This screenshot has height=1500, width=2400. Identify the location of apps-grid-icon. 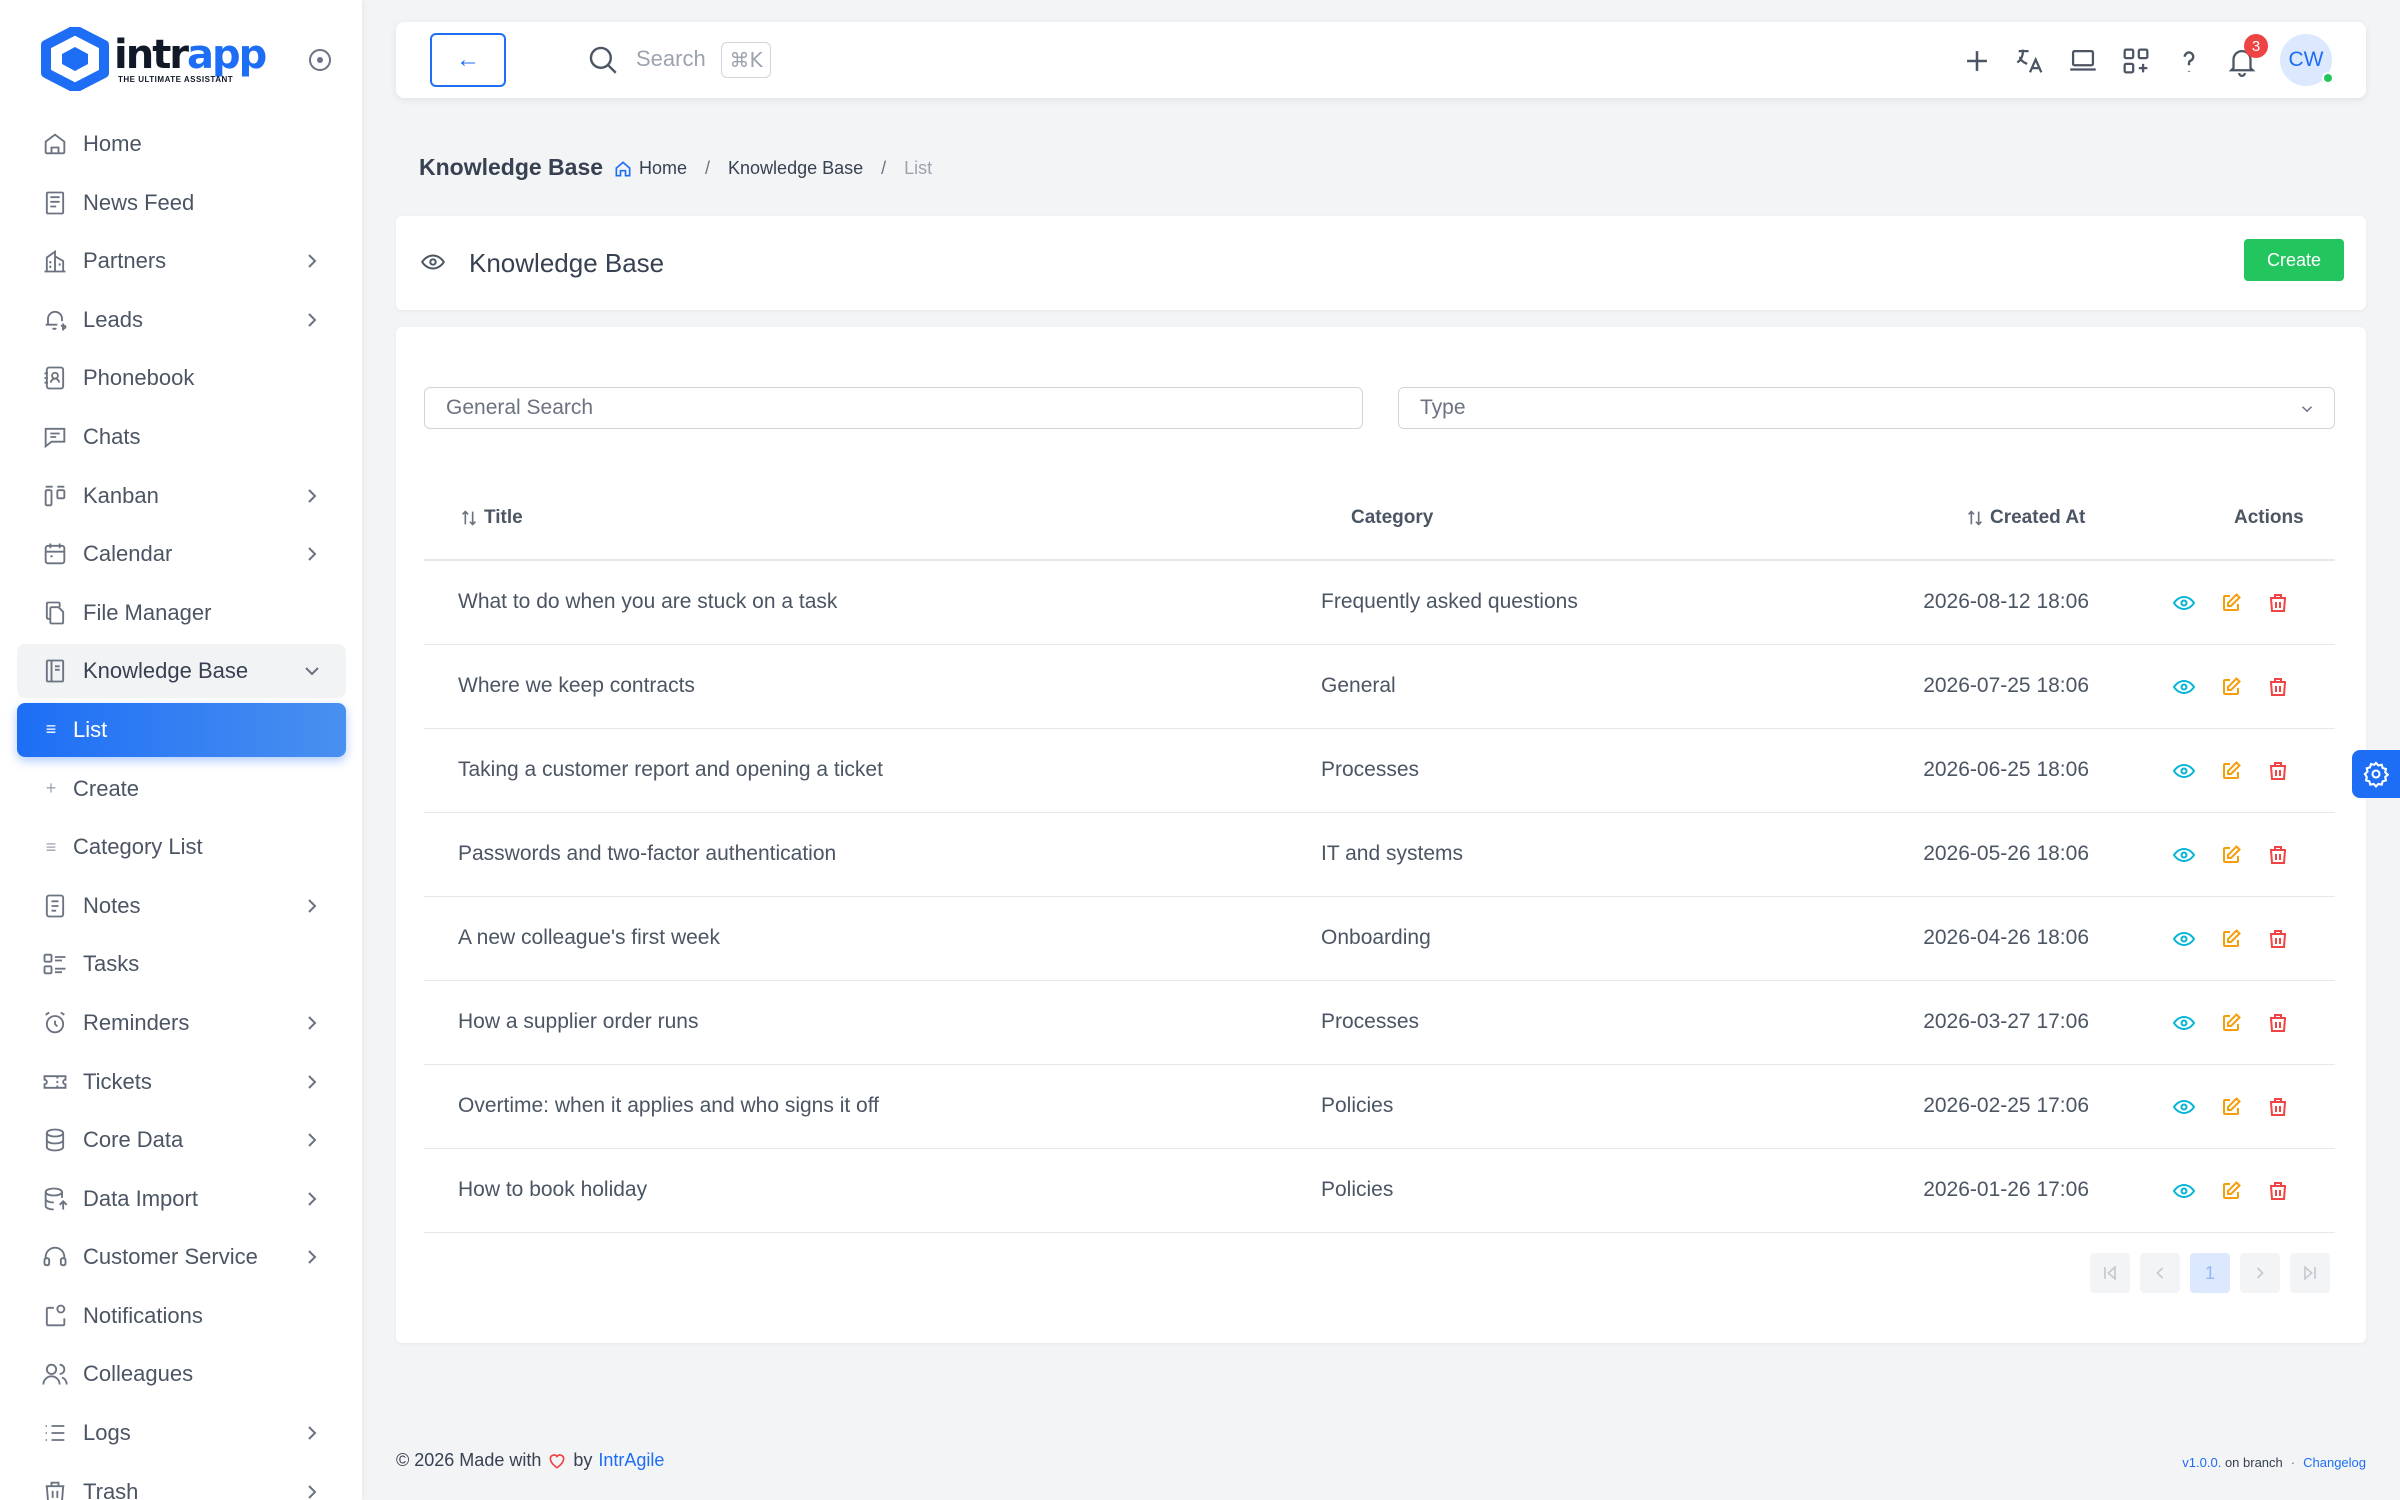
(2136, 61).